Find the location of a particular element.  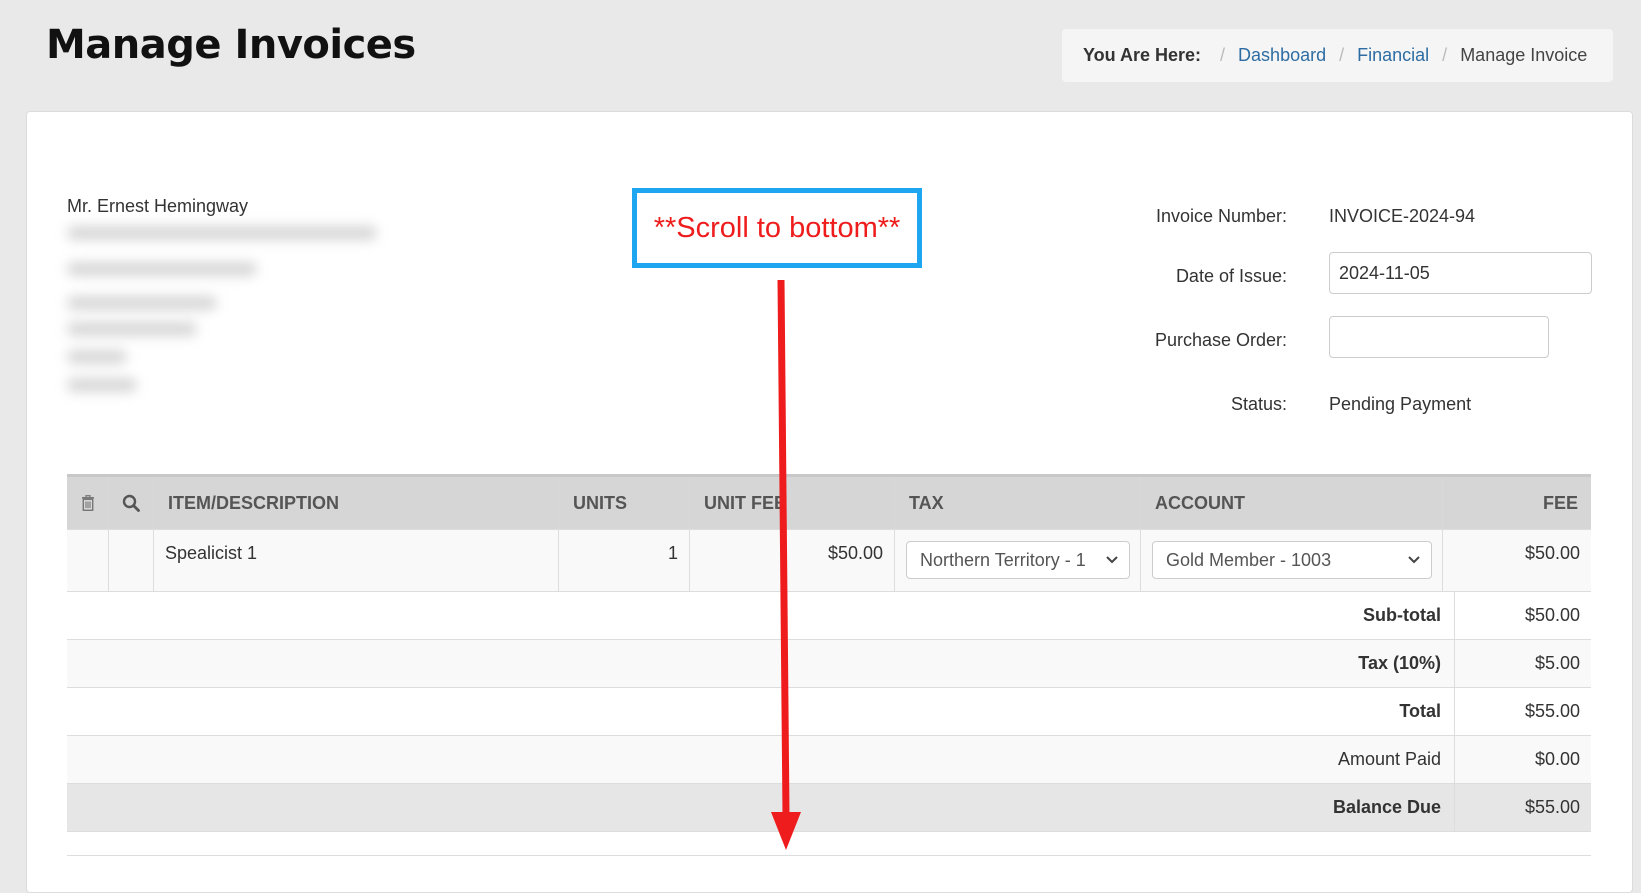

scroll-down-arrow-annotation is located at coordinates (786, 564).